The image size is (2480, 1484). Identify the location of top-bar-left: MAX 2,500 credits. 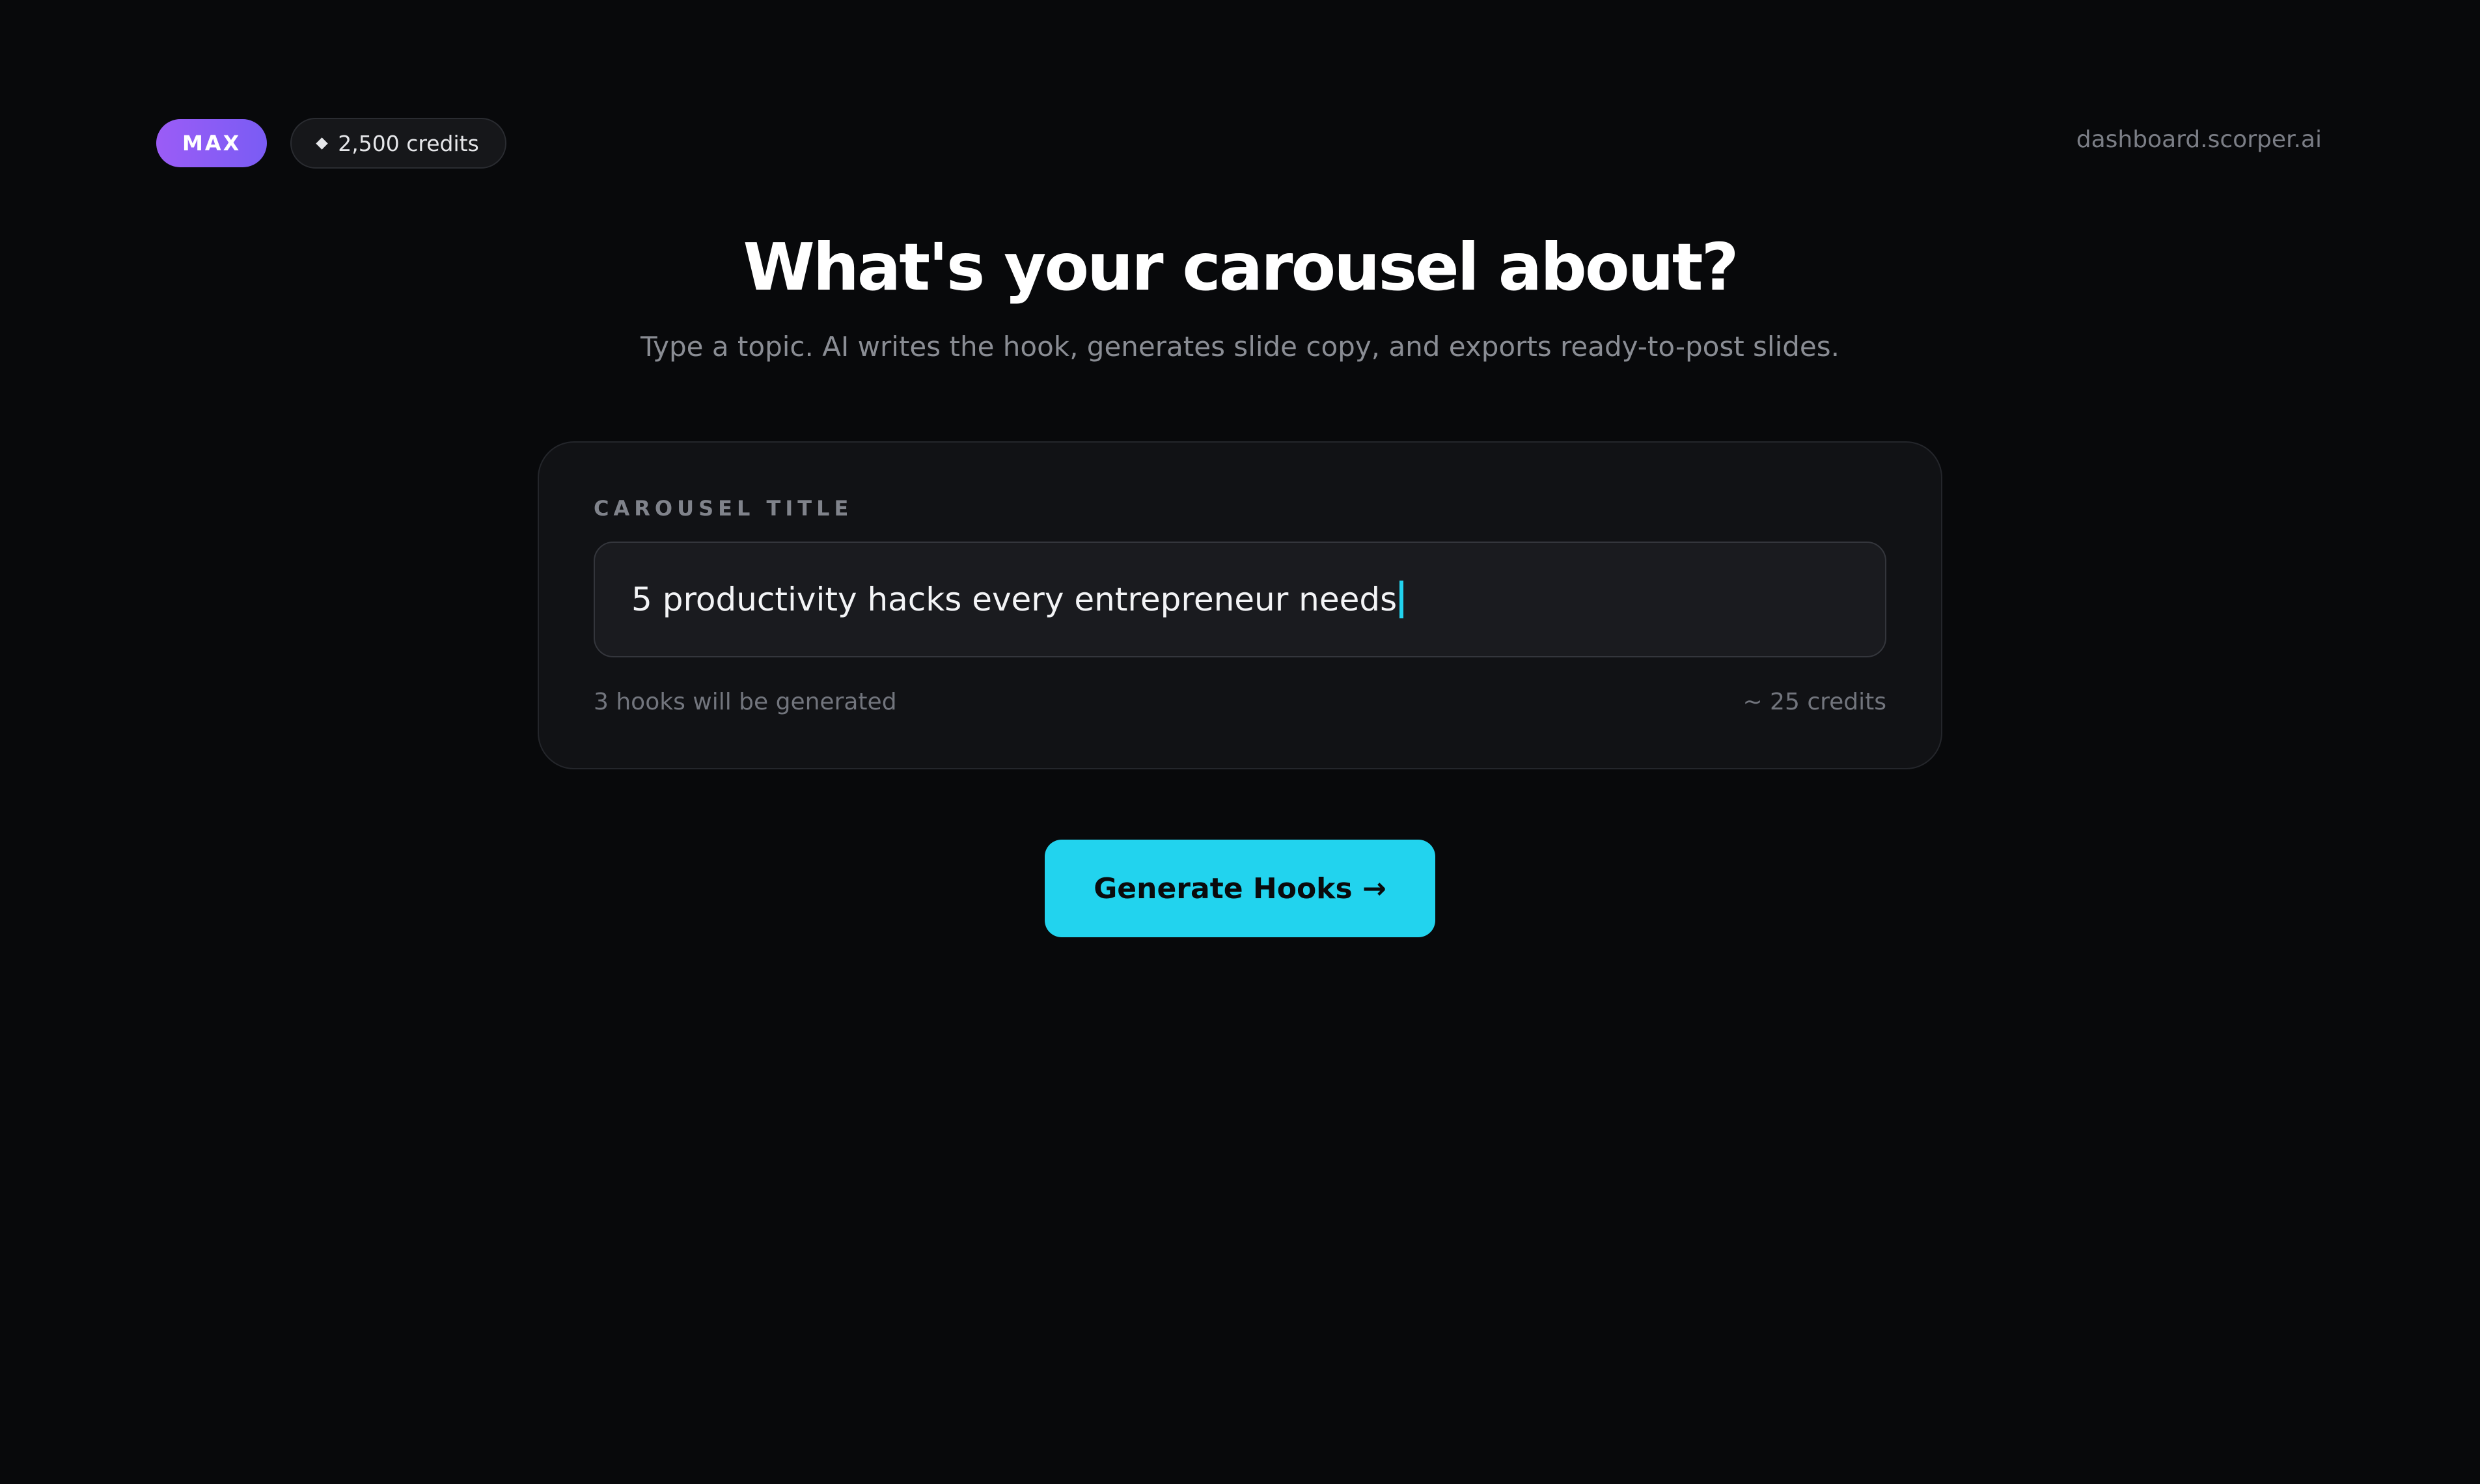
(331, 143).